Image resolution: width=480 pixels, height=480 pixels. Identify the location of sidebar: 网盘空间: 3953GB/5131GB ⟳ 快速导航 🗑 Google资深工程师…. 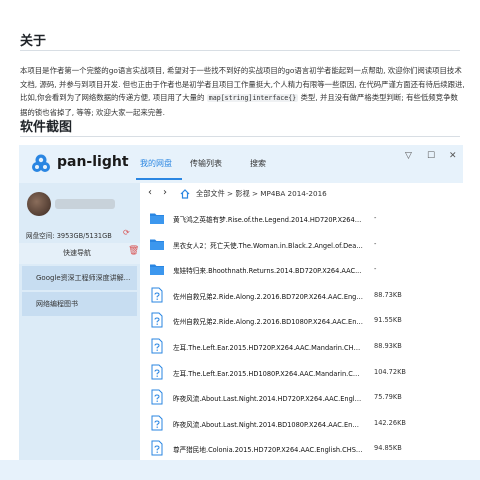
(79, 322).